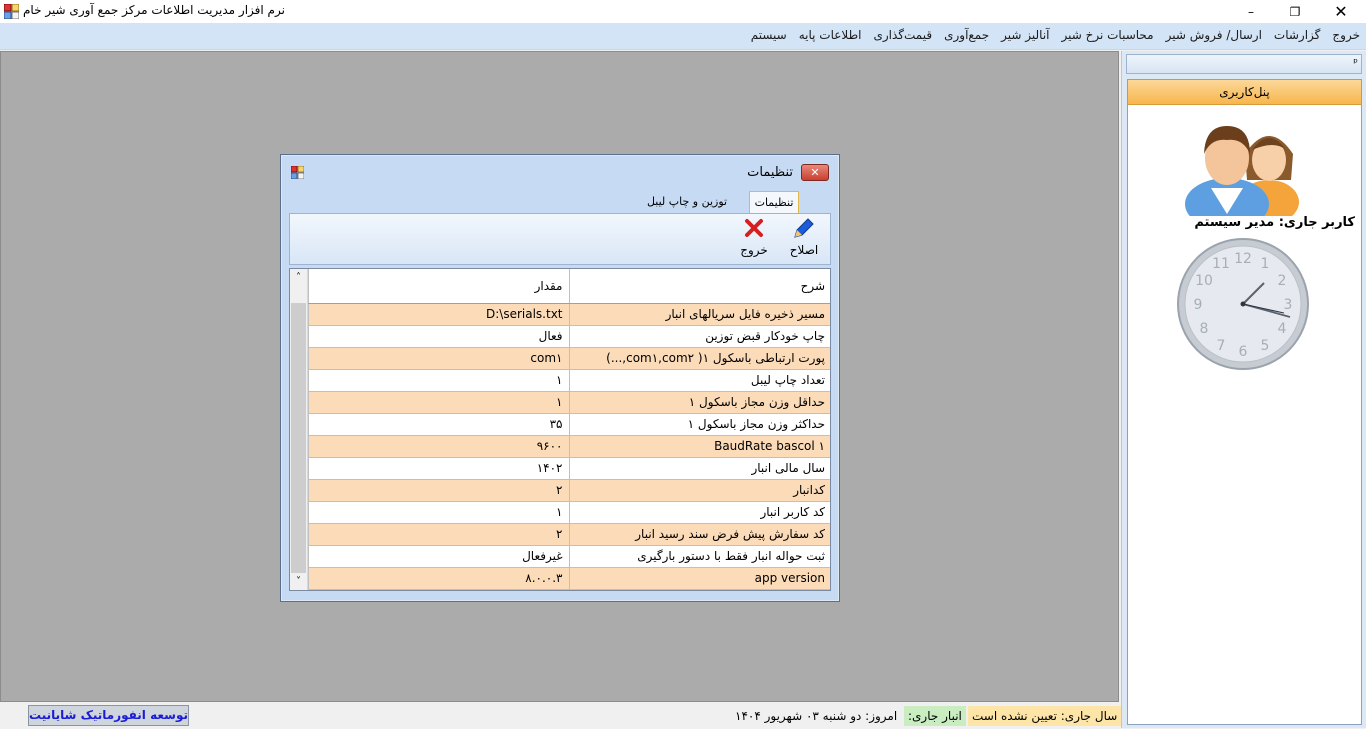 Image resolution: width=1366 pixels, height=729 pixels. I want to click on column-header-description: شرح, so click(699, 286).